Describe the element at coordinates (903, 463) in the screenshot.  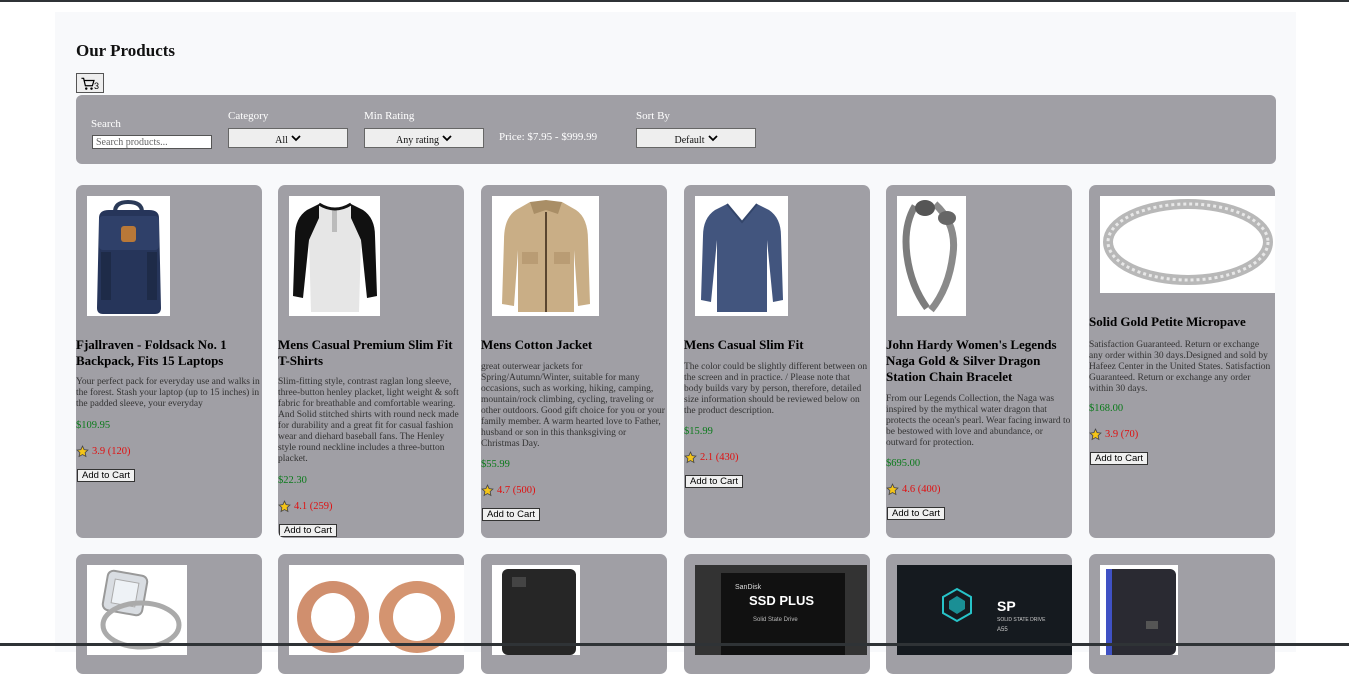
I see `product-price: $695.00` at that location.